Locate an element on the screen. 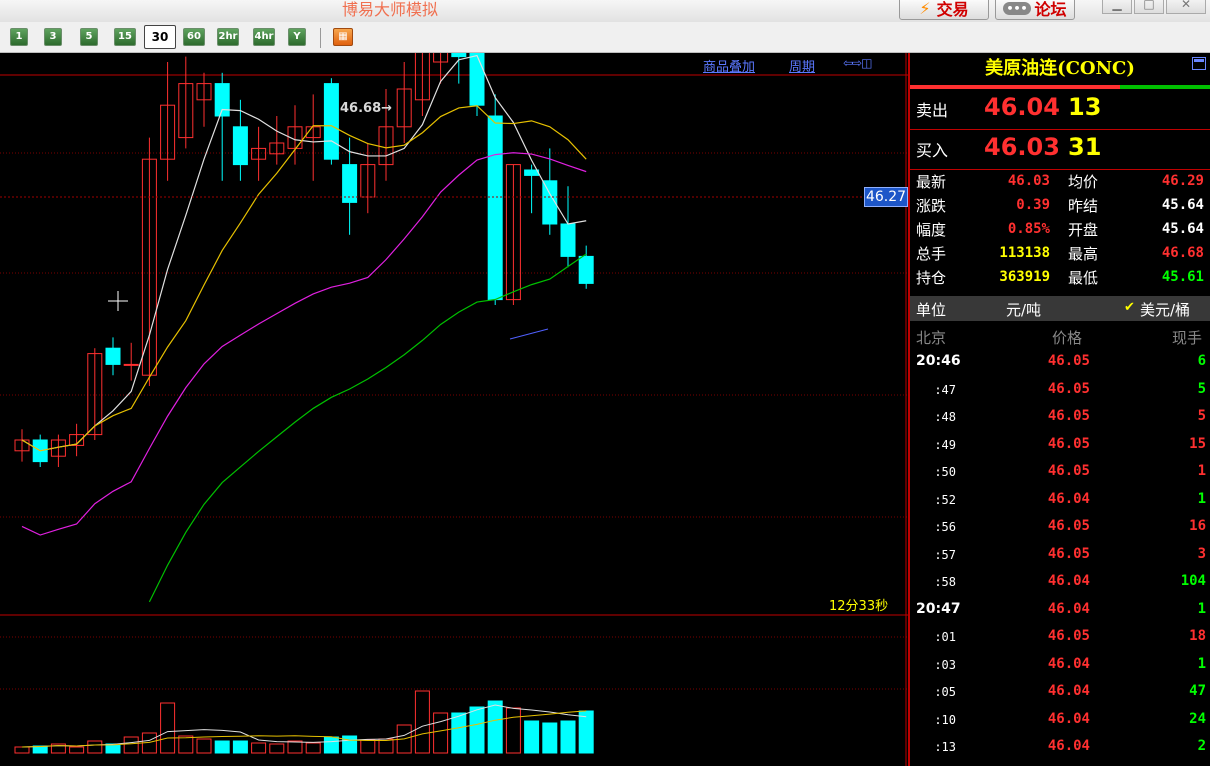 This screenshot has height=766, width=1210. title-bar: 博易大师模拟 ⚡ 交易 ••• 论坛 ▁ □ ✕ is located at coordinates (605, 11).